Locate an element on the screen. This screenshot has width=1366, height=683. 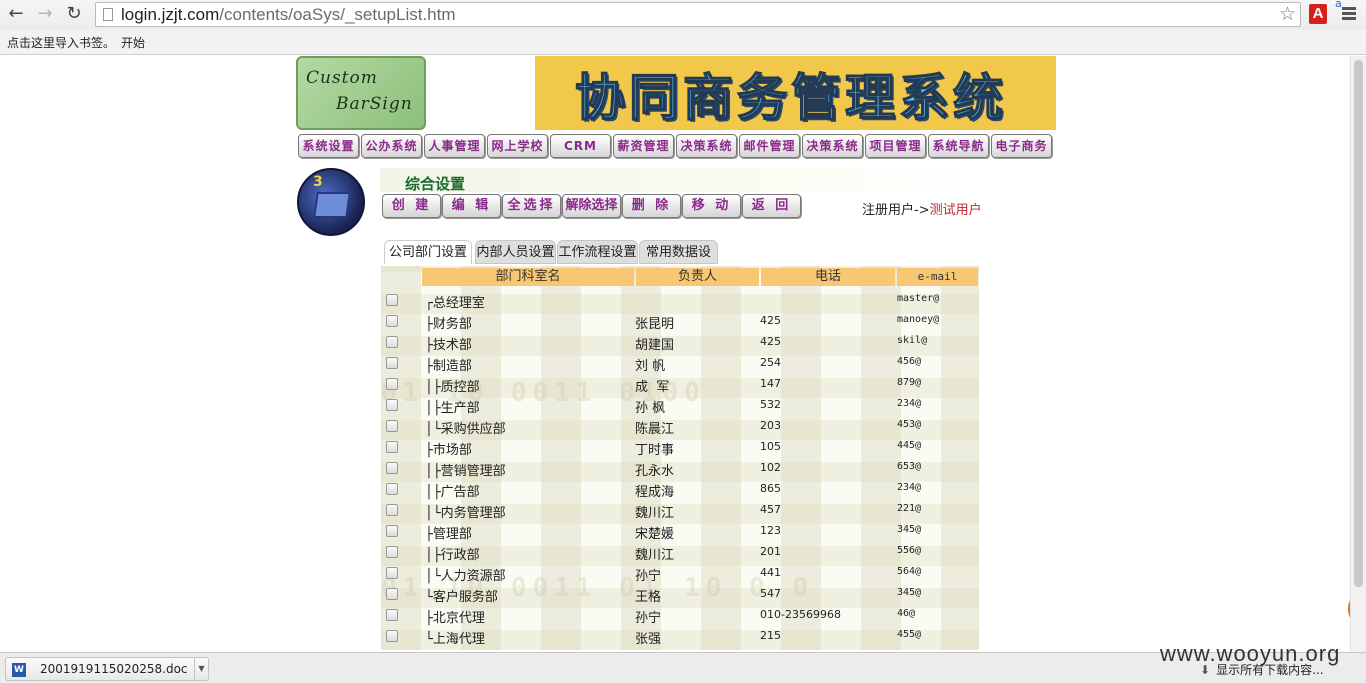
banner-title: 协同商务管理系统 is located at coordinates (790, 98).